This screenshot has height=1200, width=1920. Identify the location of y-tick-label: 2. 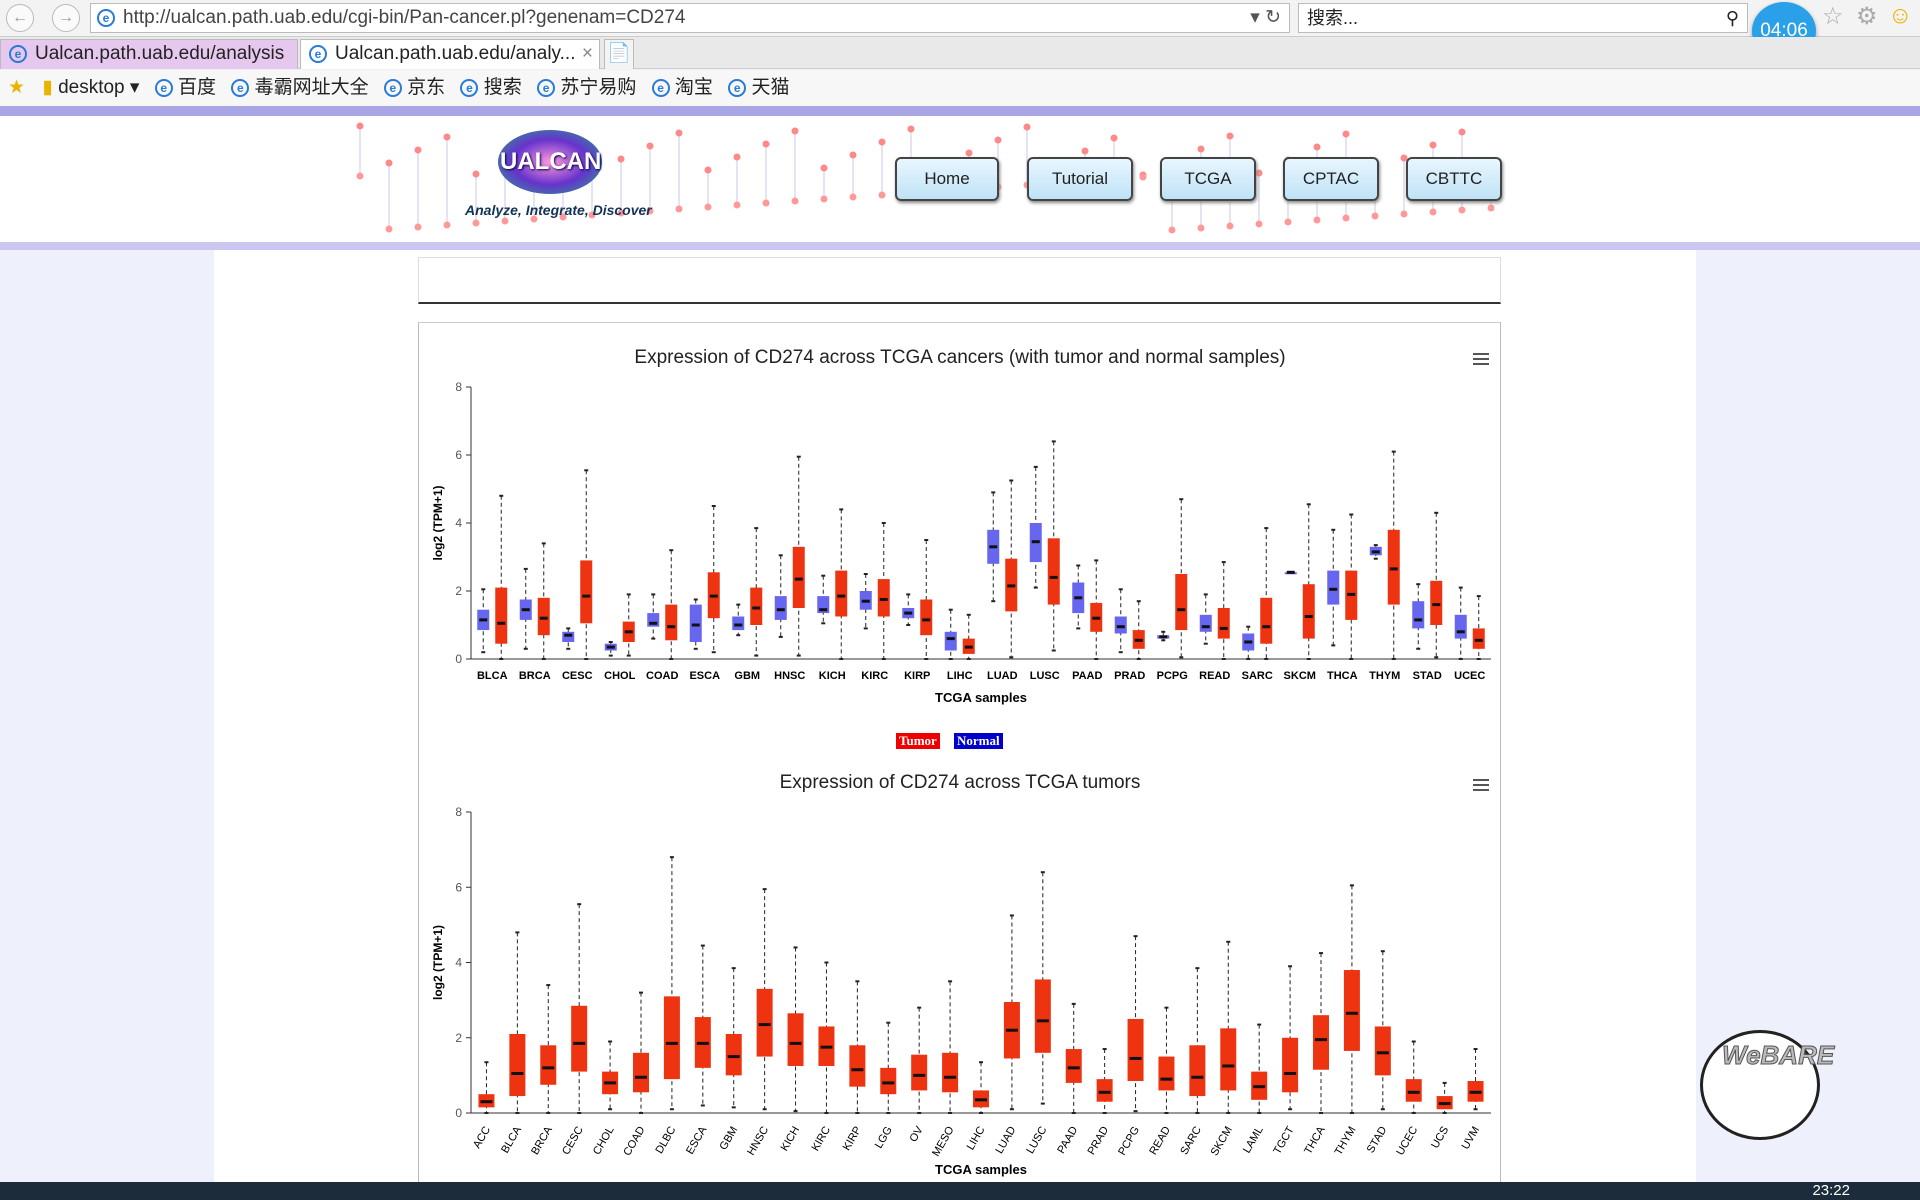
(458, 591).